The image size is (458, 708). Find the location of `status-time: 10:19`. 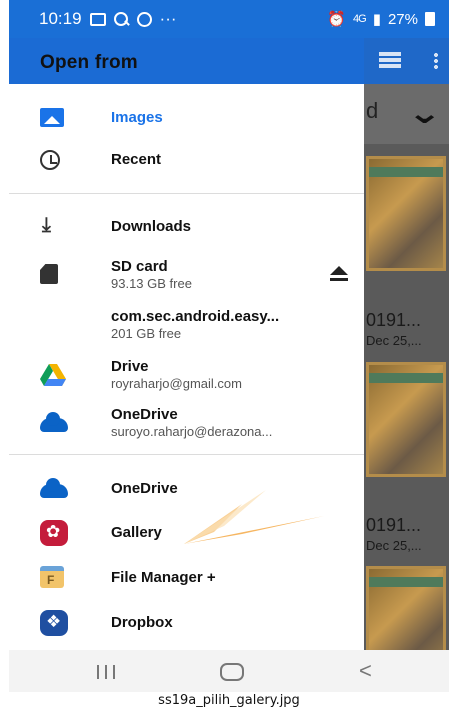

status-time: 10:19 is located at coordinates (60, 18).